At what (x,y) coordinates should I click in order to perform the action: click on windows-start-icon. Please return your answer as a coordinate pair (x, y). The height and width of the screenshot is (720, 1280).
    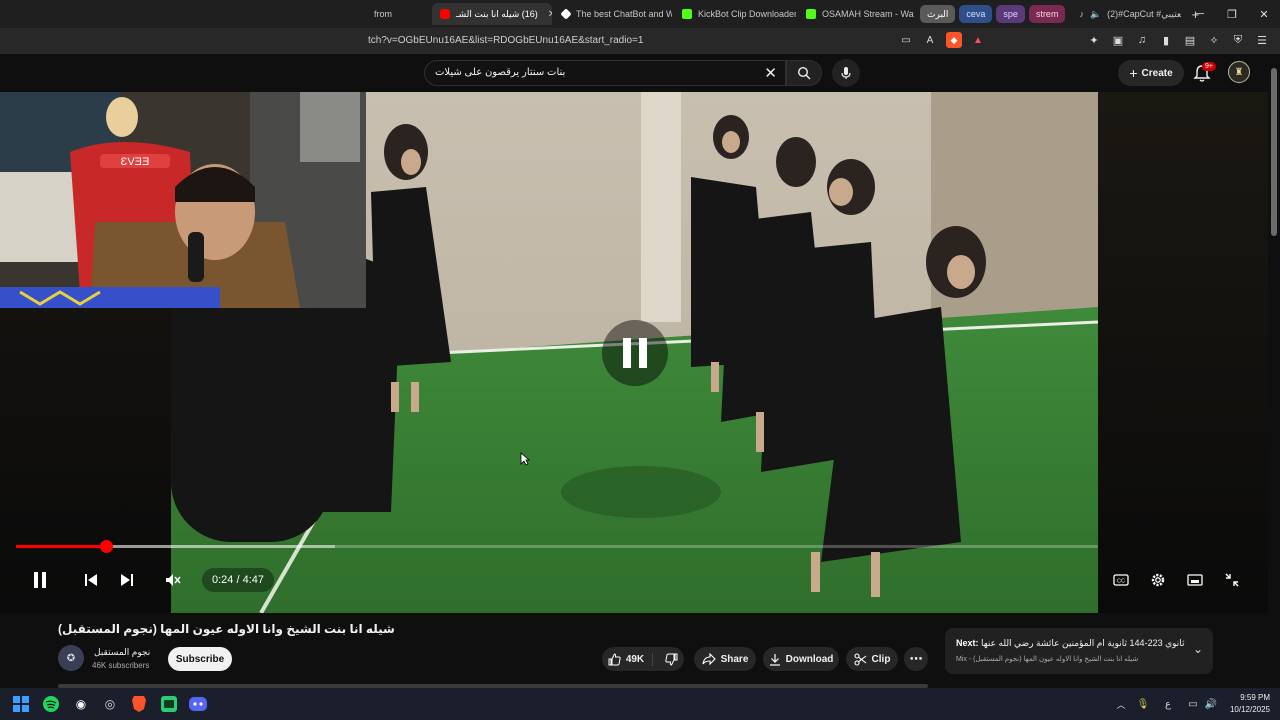
    Looking at the image, I should click on (21, 704).